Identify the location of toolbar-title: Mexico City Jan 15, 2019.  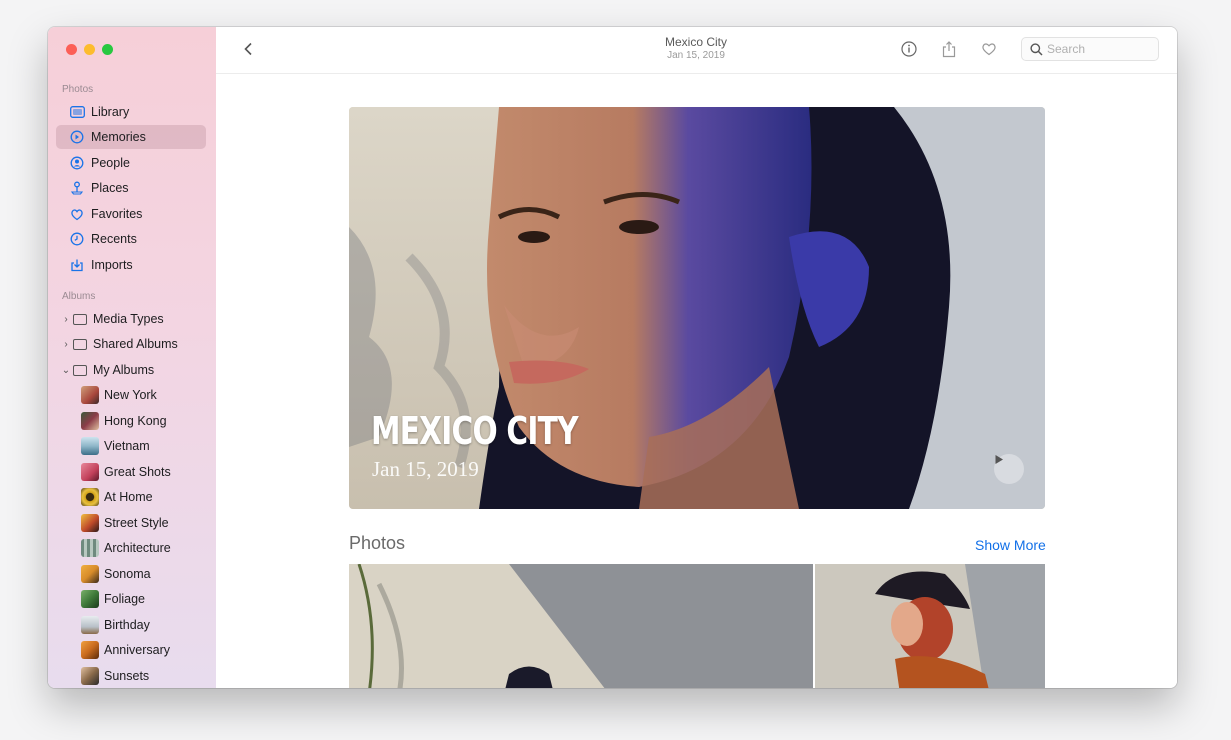
(696, 48).